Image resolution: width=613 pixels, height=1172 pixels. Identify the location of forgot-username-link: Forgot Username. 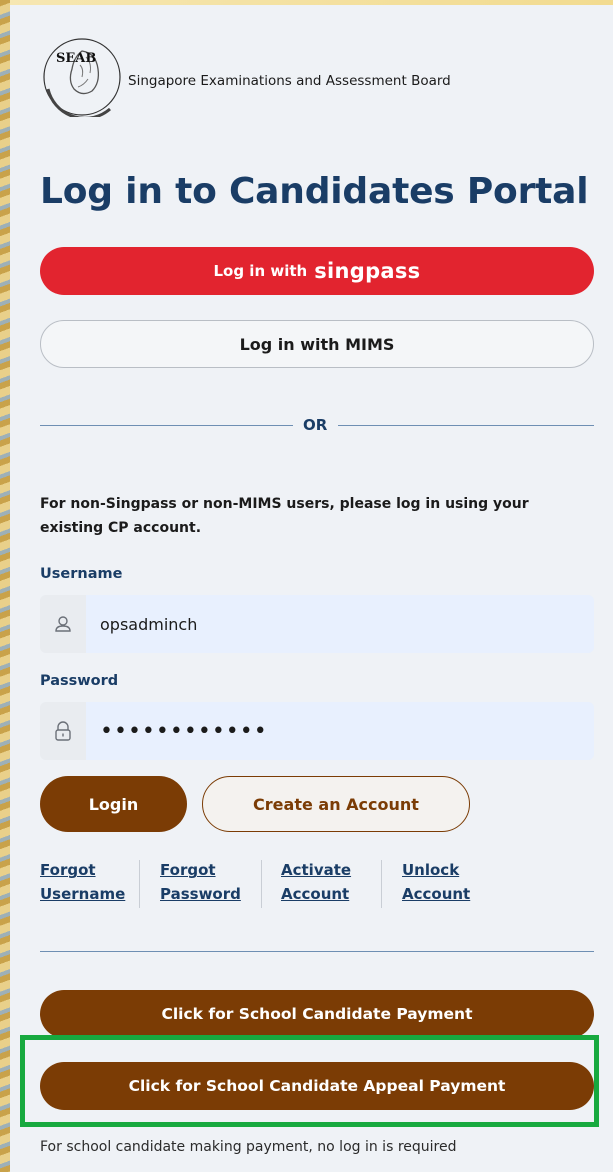
(82, 882).